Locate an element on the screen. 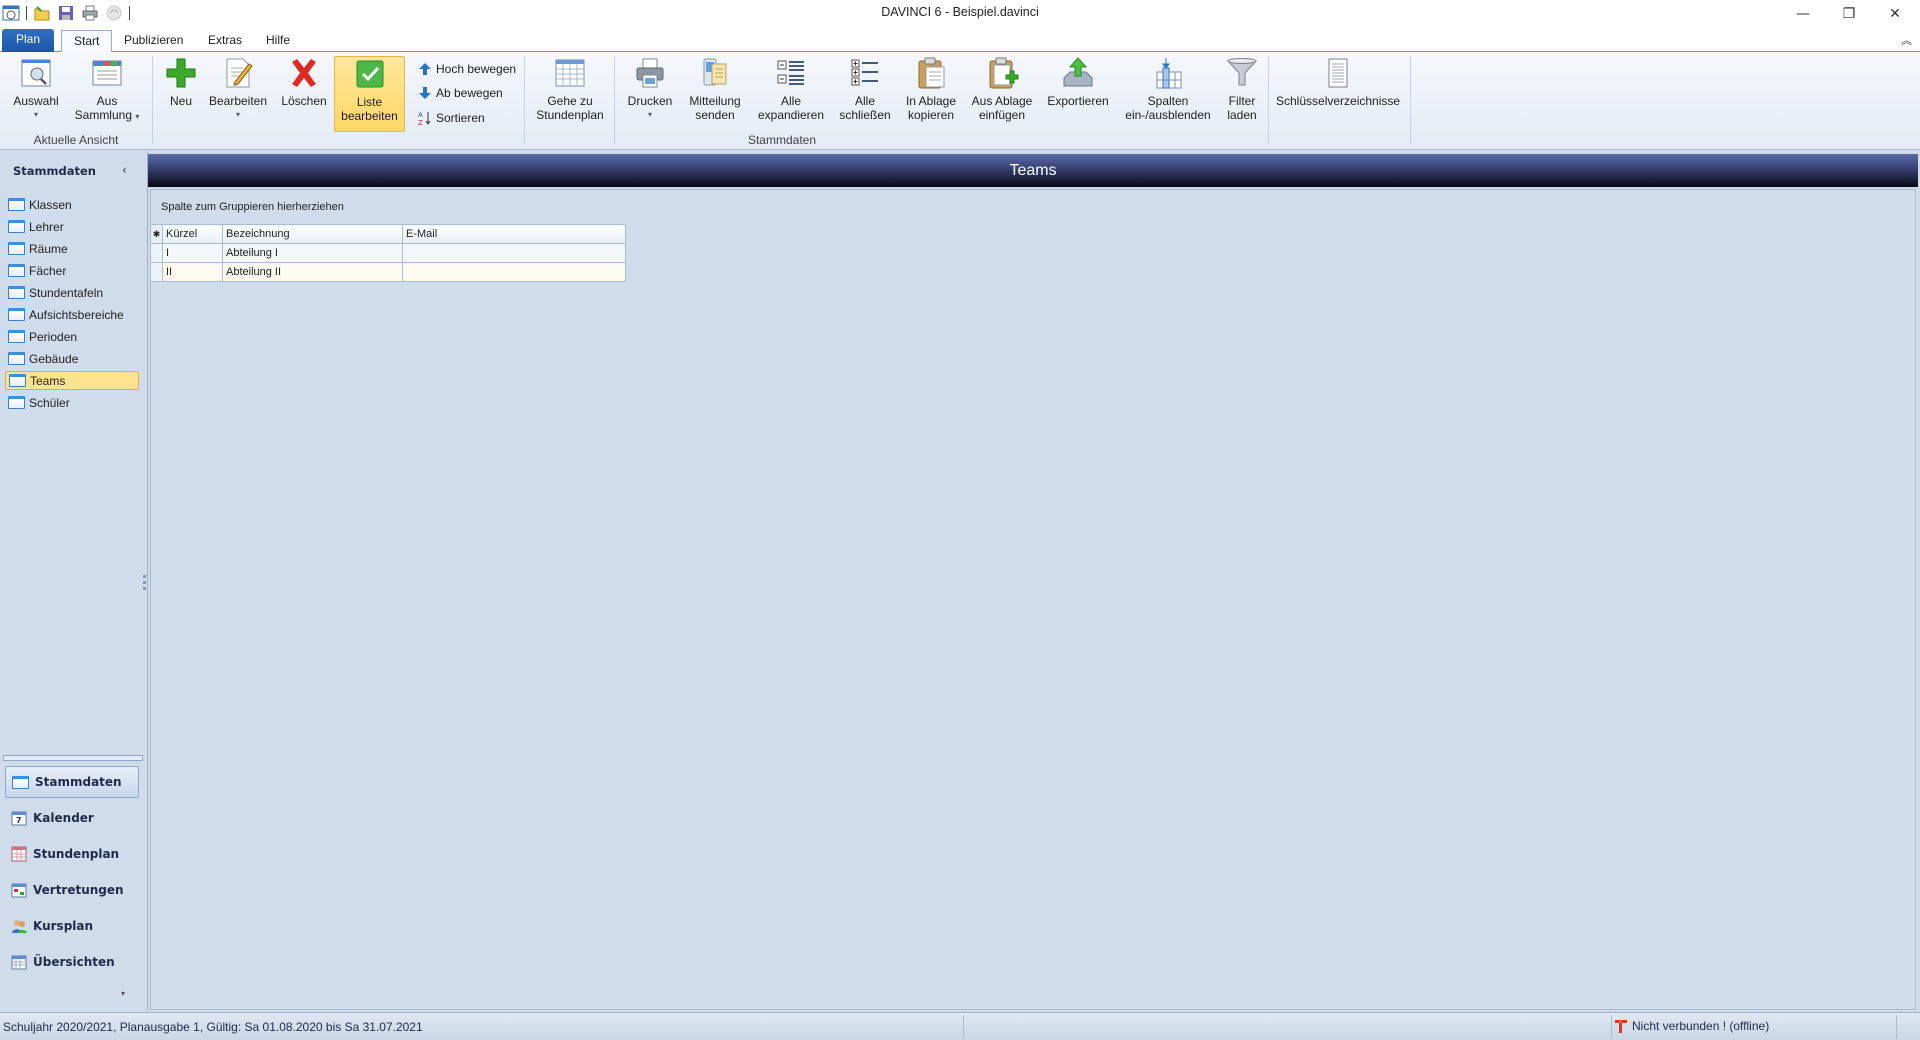  nav-item-perioden: Perioden is located at coordinates (72, 336).